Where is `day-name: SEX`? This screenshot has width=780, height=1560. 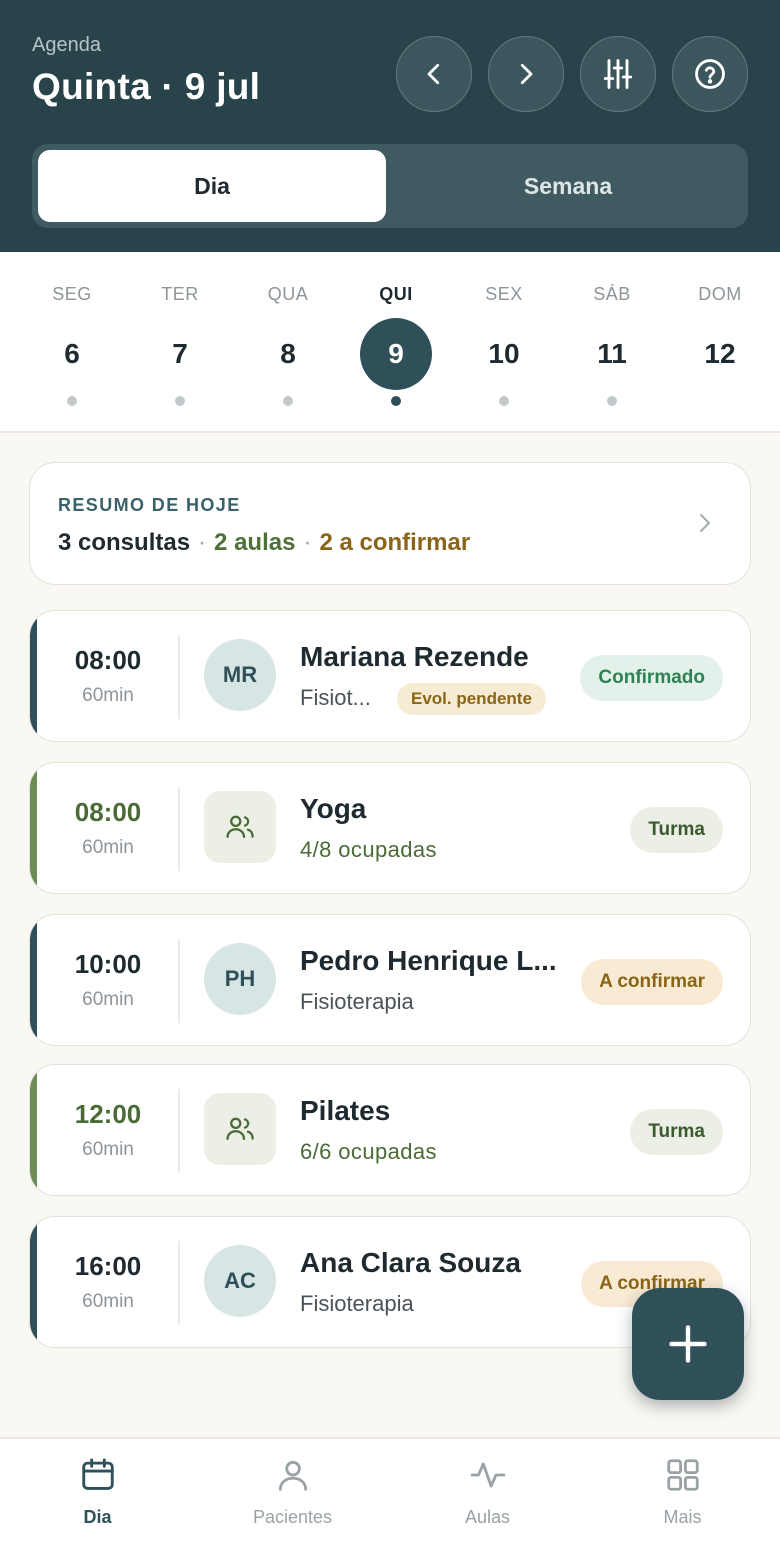
day-name: SEX is located at coordinates (504, 294).